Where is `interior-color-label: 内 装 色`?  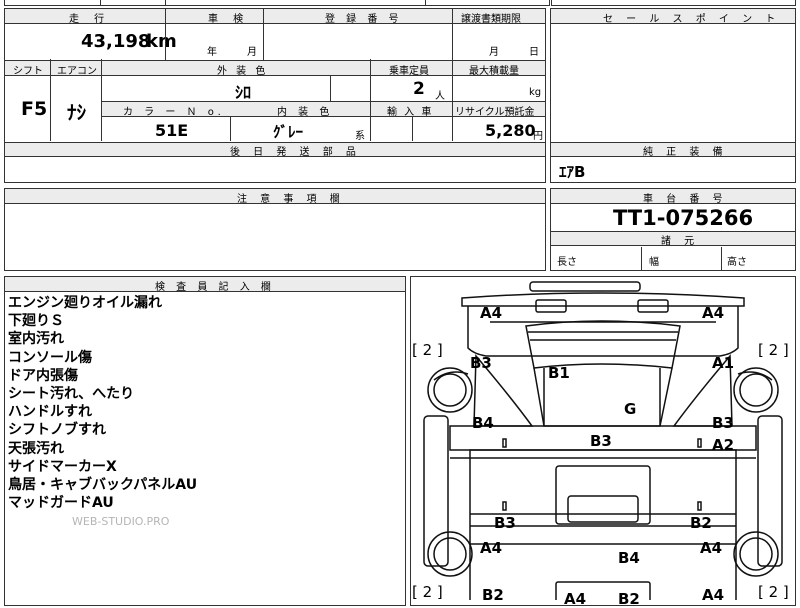
interior-color-label: 内 装 色 is located at coordinates (305, 112).